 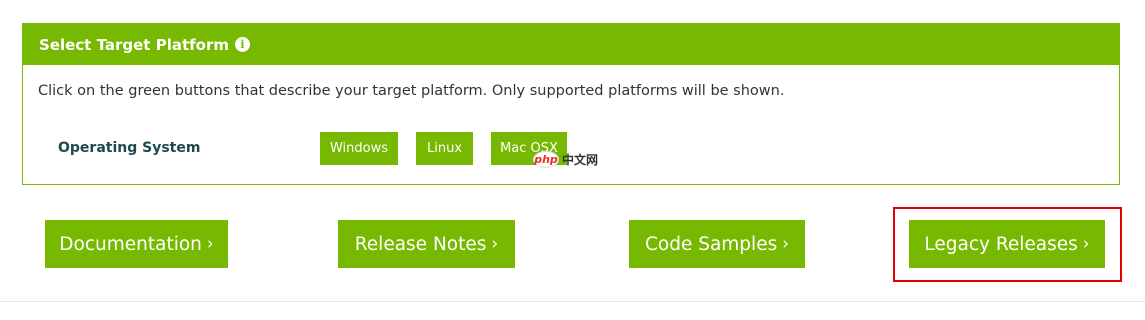 What do you see at coordinates (134, 44) in the screenshot?
I see `panel-title: Select Target Platform` at bounding box center [134, 44].